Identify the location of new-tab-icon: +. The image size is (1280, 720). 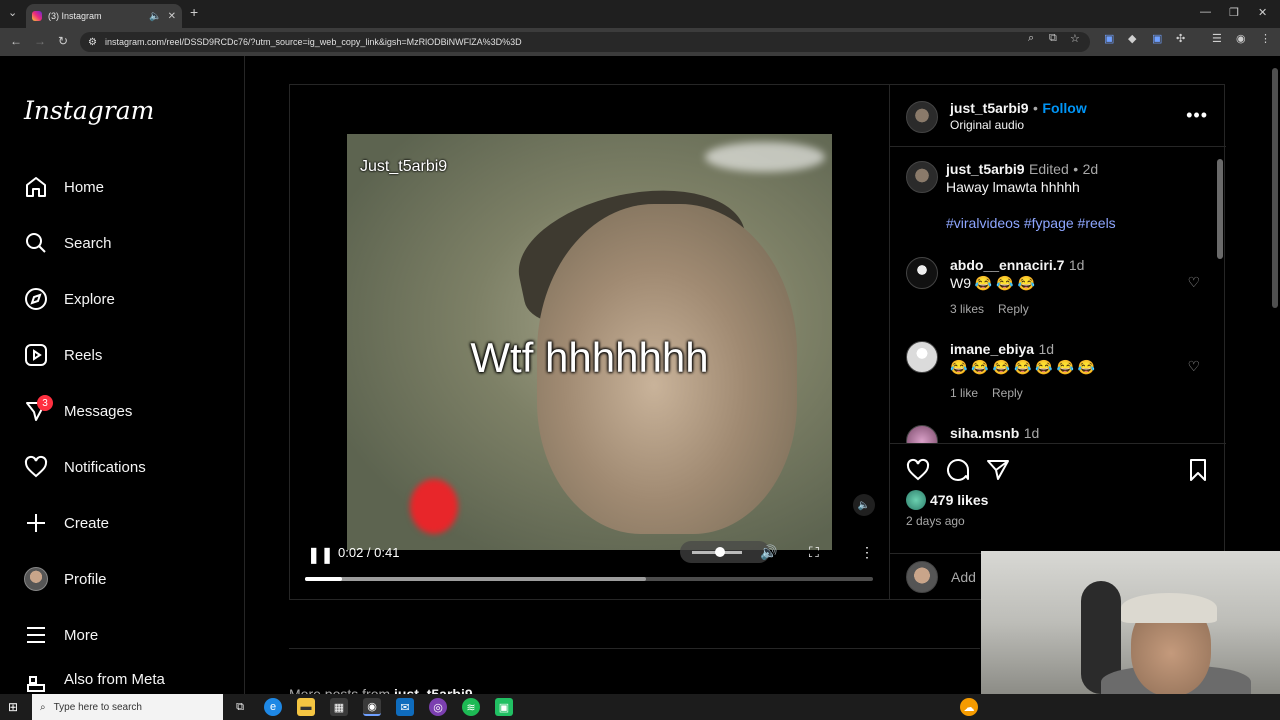
(194, 12).